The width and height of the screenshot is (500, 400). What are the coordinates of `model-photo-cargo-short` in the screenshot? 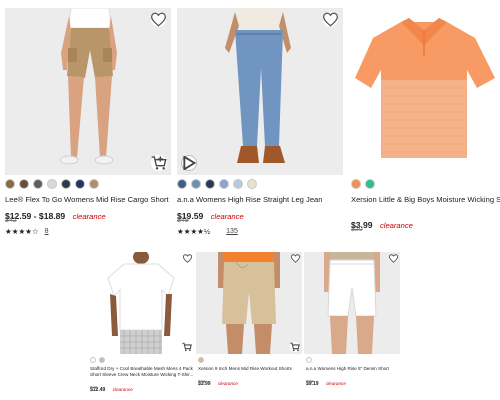 It's located at (88, 91).